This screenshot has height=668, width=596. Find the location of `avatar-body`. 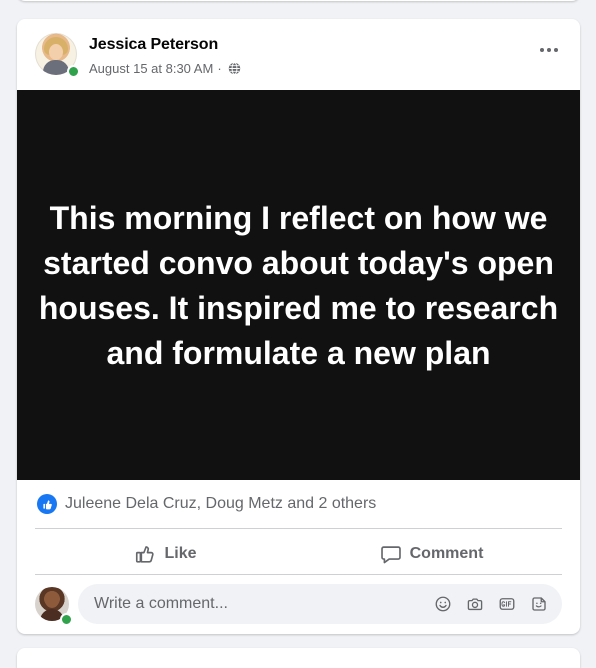

avatar-body is located at coordinates (56, 67).